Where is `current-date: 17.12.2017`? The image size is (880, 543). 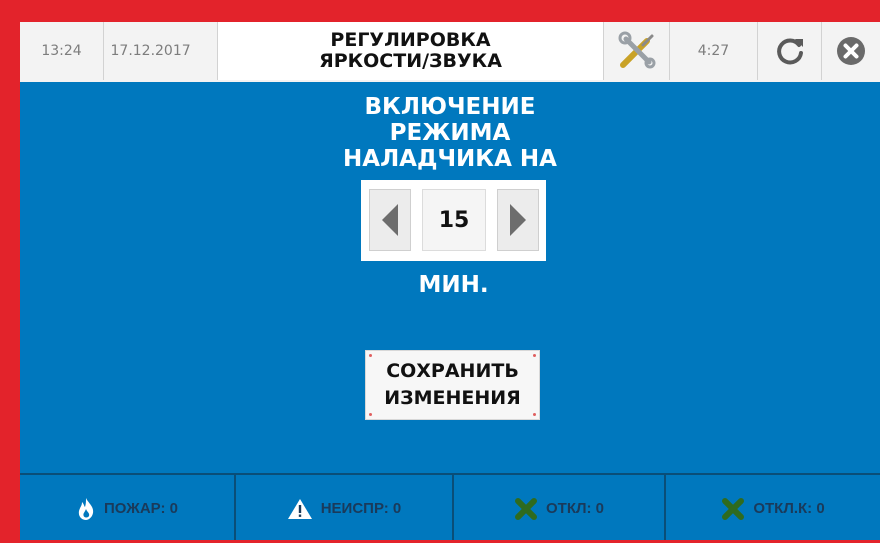 current-date: 17.12.2017 is located at coordinates (150, 51).